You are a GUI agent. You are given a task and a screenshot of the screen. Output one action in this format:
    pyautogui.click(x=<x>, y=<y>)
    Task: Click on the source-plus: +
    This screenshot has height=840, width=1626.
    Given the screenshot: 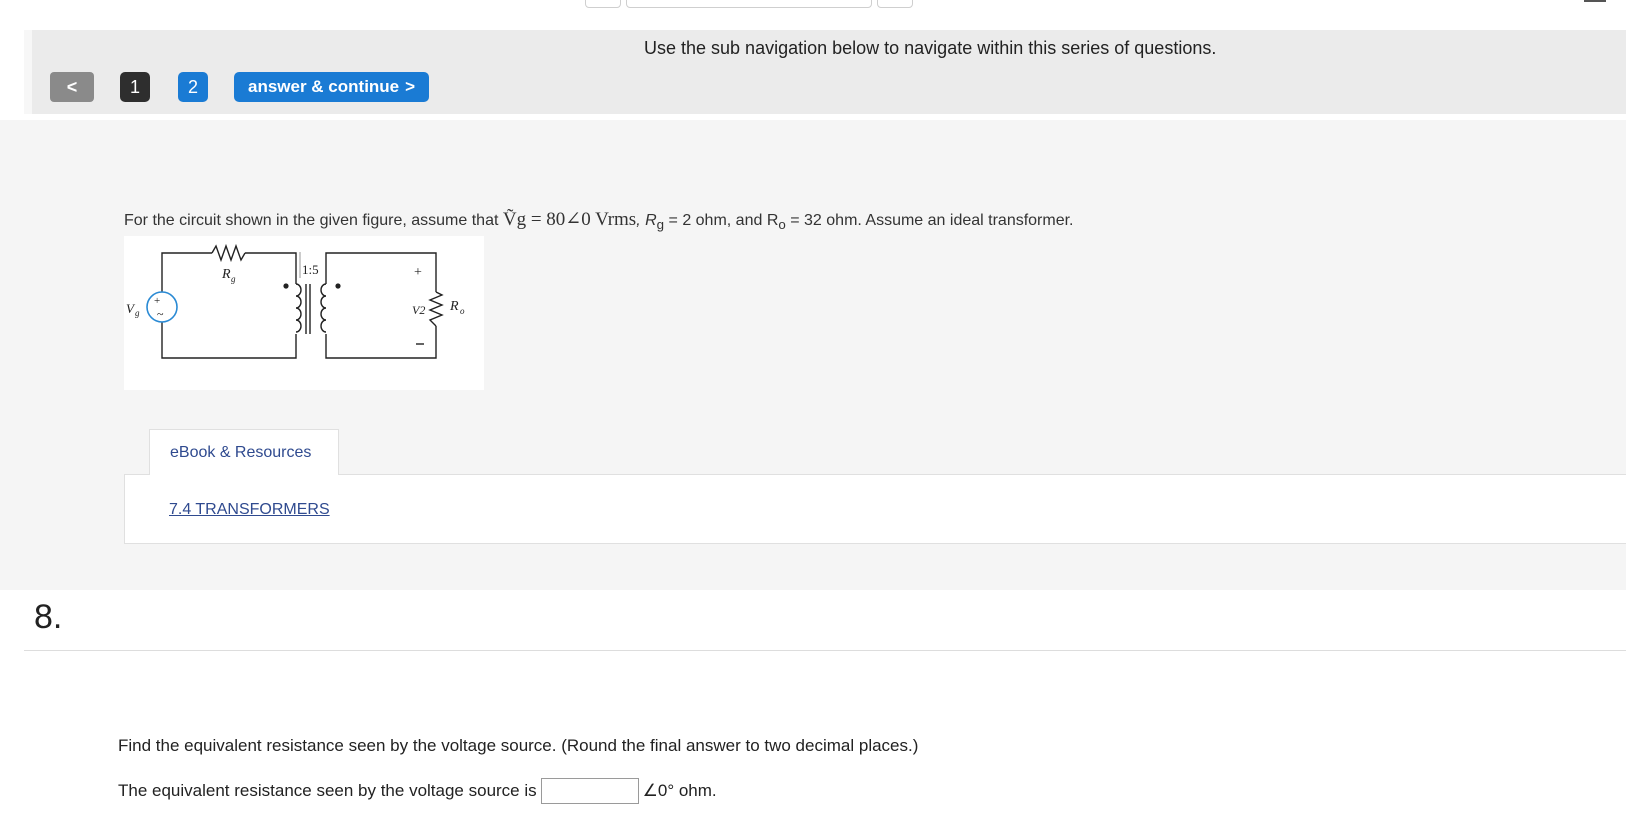 What is the action you would take?
    pyautogui.click(x=157, y=301)
    